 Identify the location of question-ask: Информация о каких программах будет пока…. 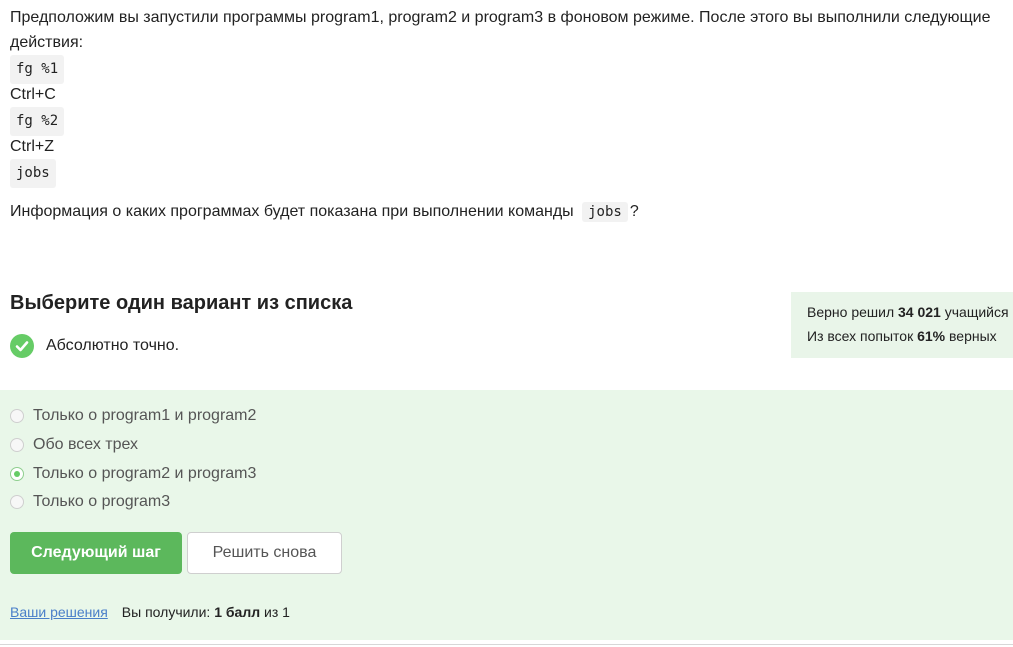
(324, 212).